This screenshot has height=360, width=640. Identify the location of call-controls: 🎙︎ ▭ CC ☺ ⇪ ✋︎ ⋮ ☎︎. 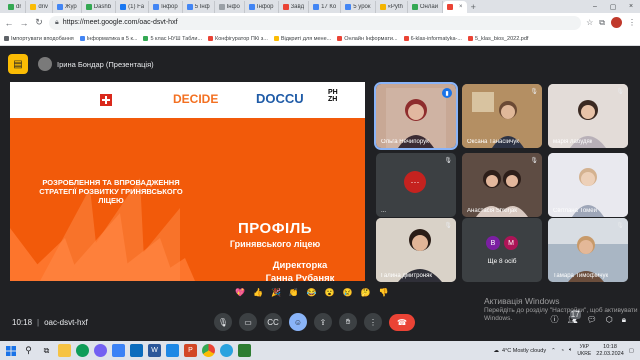
(314, 322).